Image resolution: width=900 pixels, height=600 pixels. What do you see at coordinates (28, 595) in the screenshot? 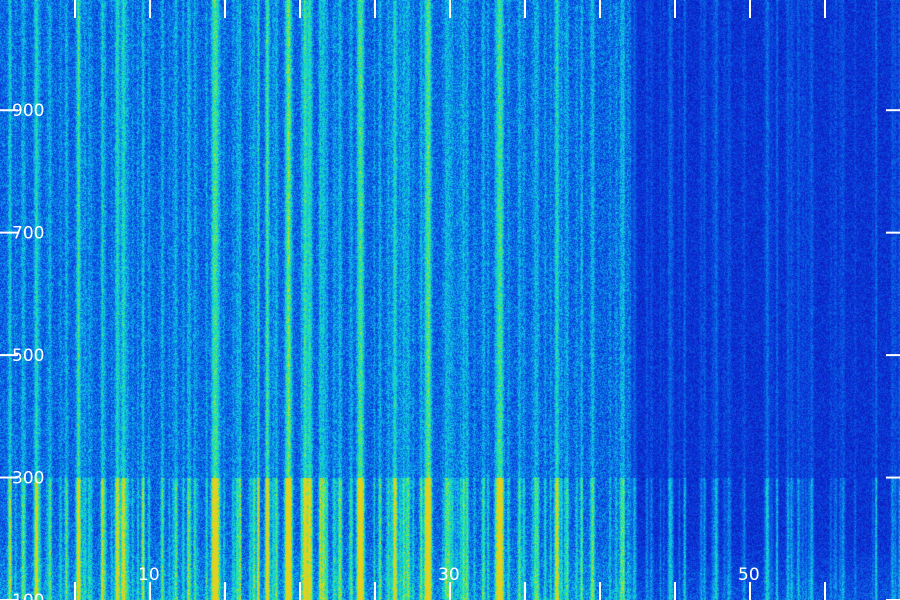
I see `y-tick-label: 100` at bounding box center [28, 595].